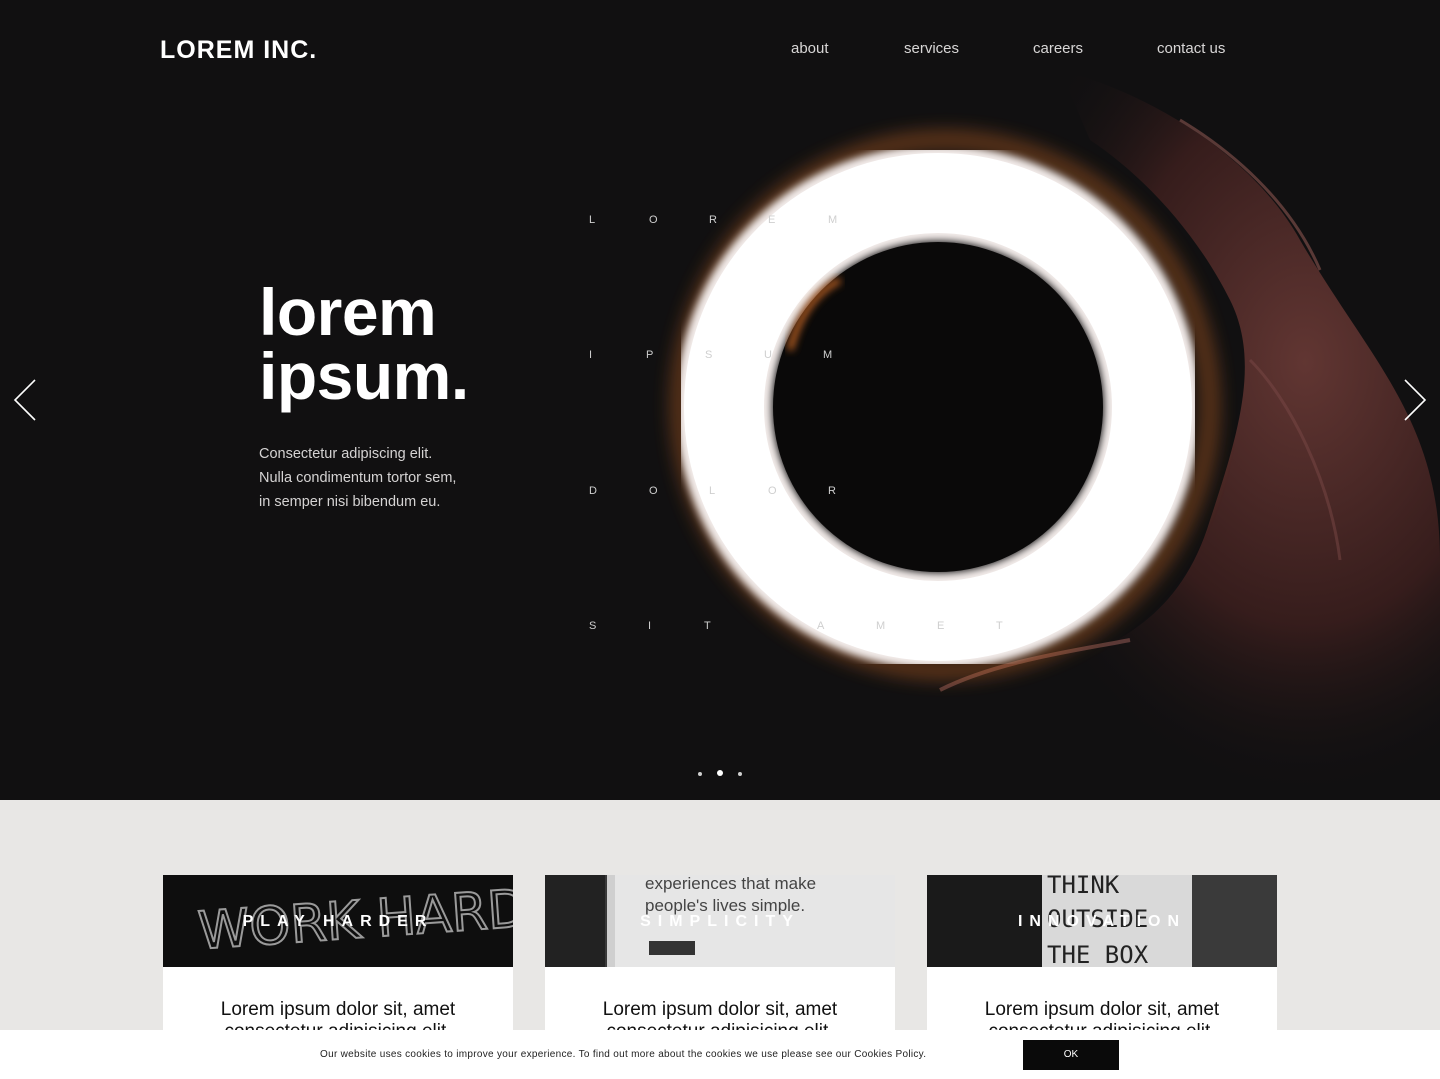 The image size is (1440, 1079). I want to click on slider-next-button, so click(1415, 400).